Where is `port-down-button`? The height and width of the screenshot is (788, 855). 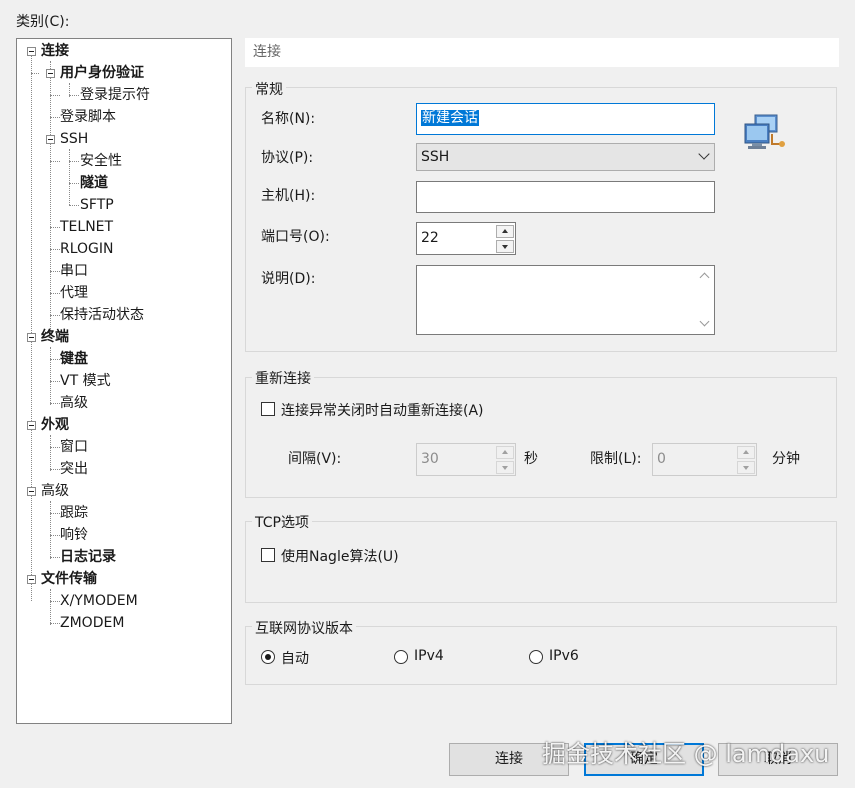
port-down-button is located at coordinates (505, 246).